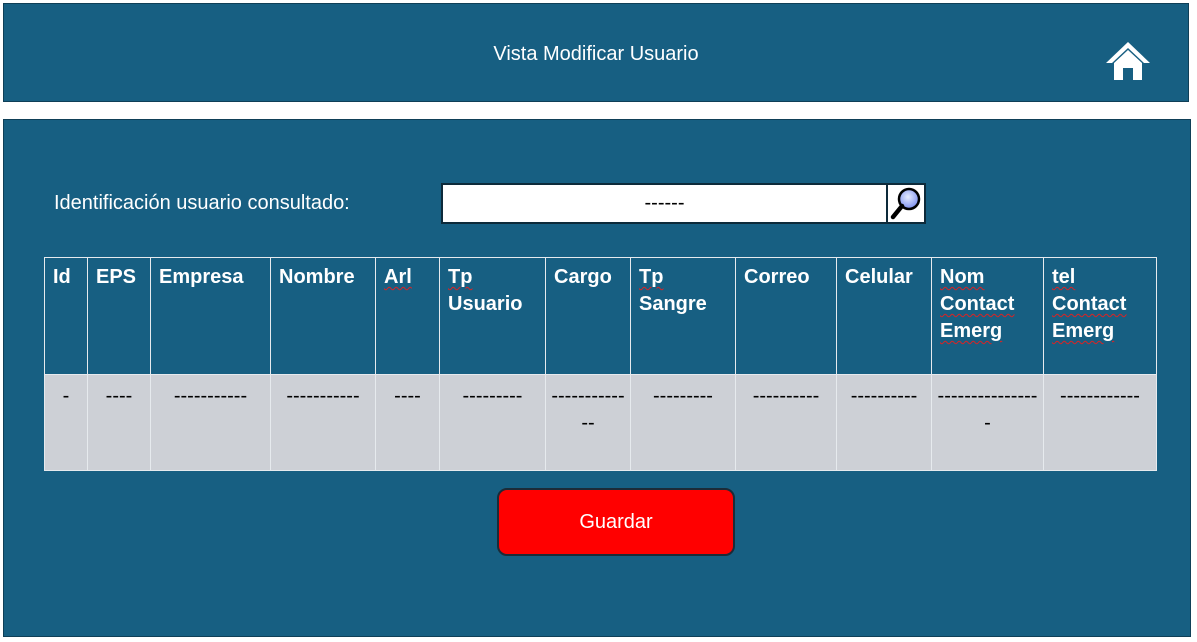 This screenshot has height=642, width=1197. What do you see at coordinates (407, 316) in the screenshot?
I see `column-header-arl: Arl` at bounding box center [407, 316].